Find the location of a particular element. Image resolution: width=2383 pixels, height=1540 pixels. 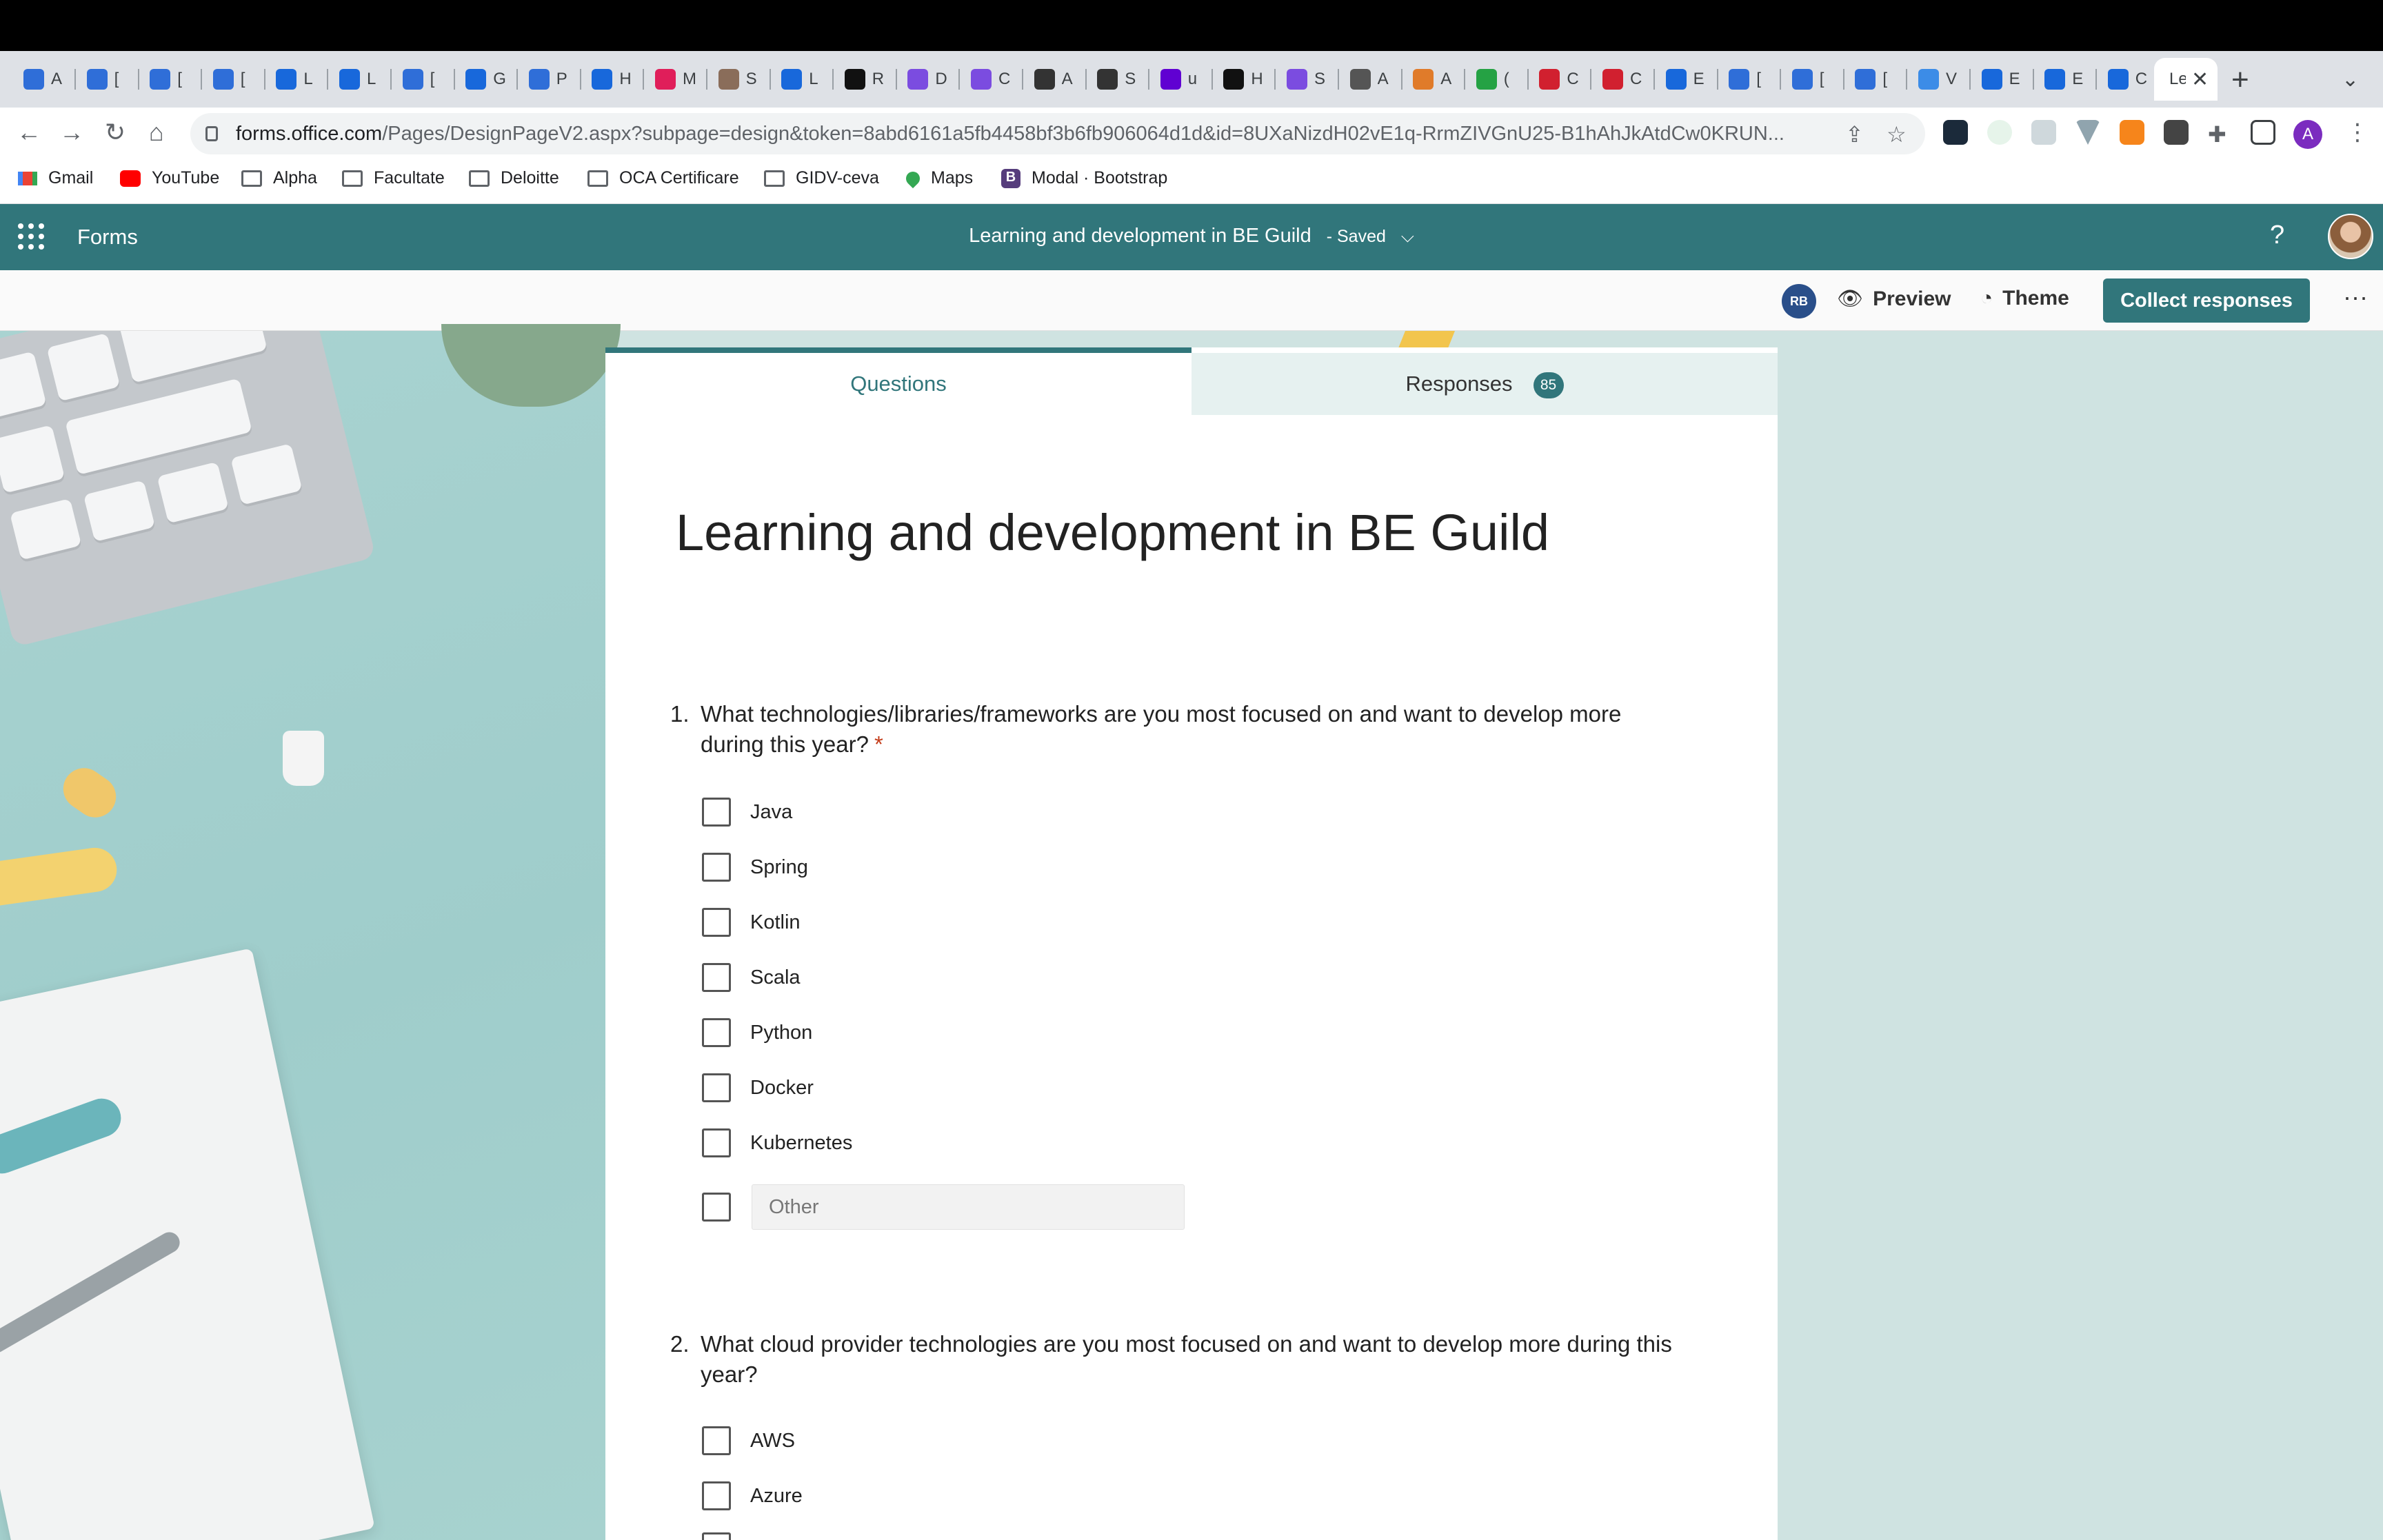

bookmark-facultate: Facultate is located at coordinates (393, 178).